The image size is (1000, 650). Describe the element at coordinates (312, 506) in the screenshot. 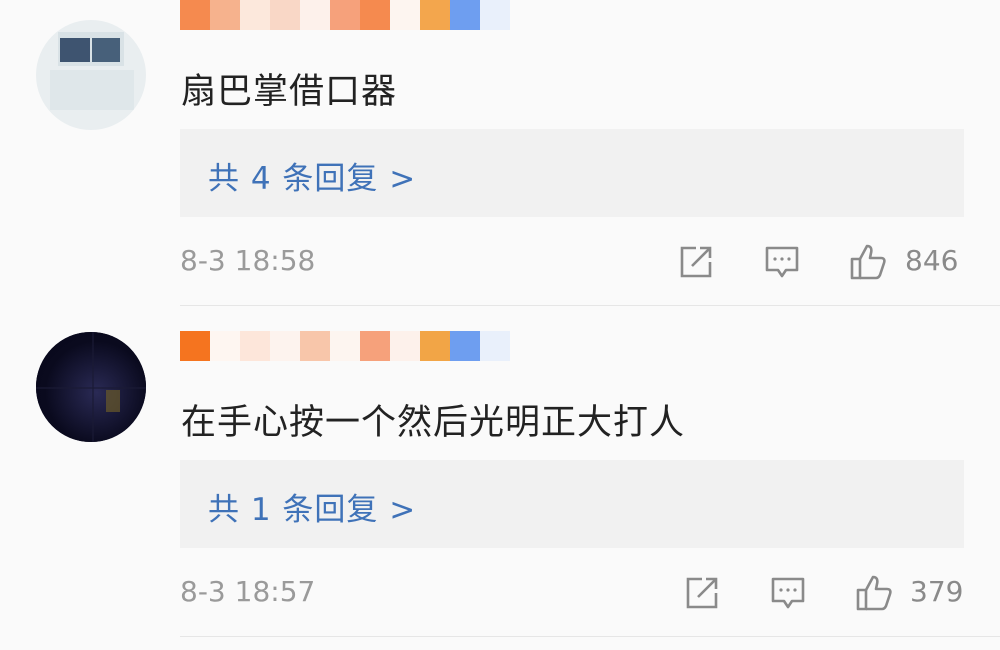

I see `view-replies-link: 共 1 条回复 >` at that location.